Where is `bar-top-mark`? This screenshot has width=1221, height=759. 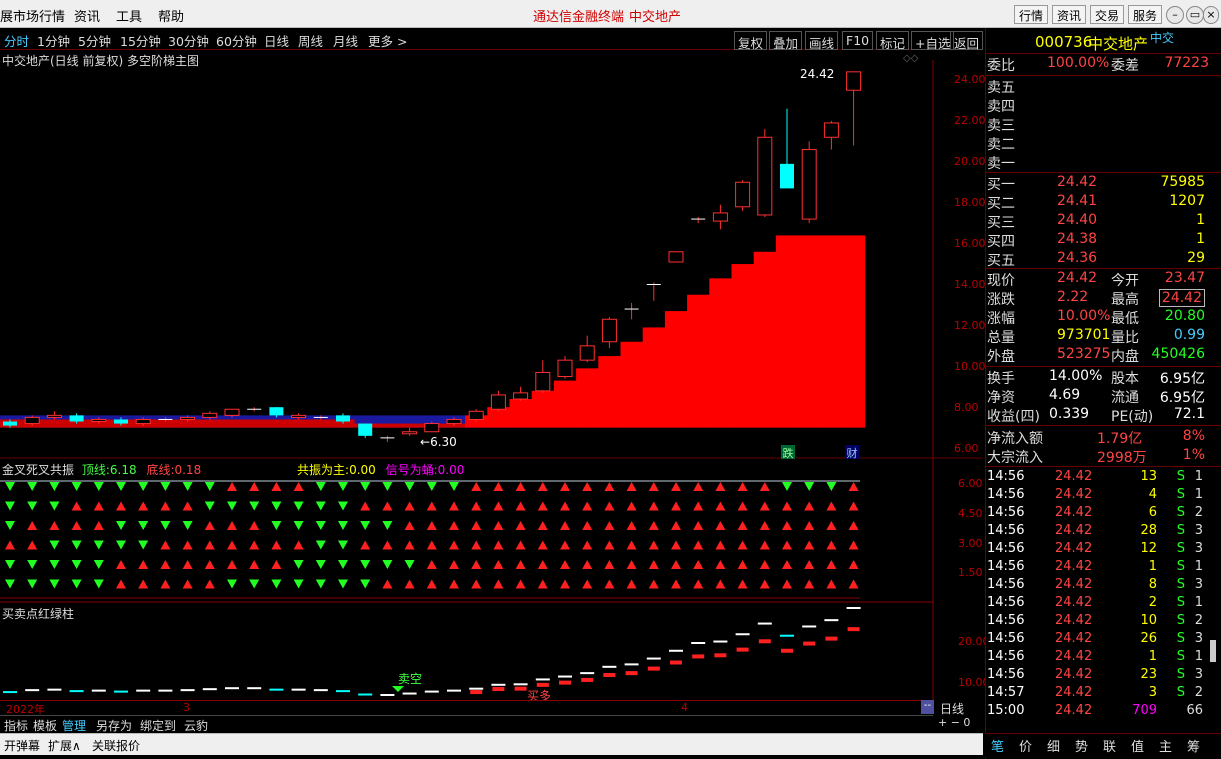
bar-top-mark is located at coordinates (631, 664).